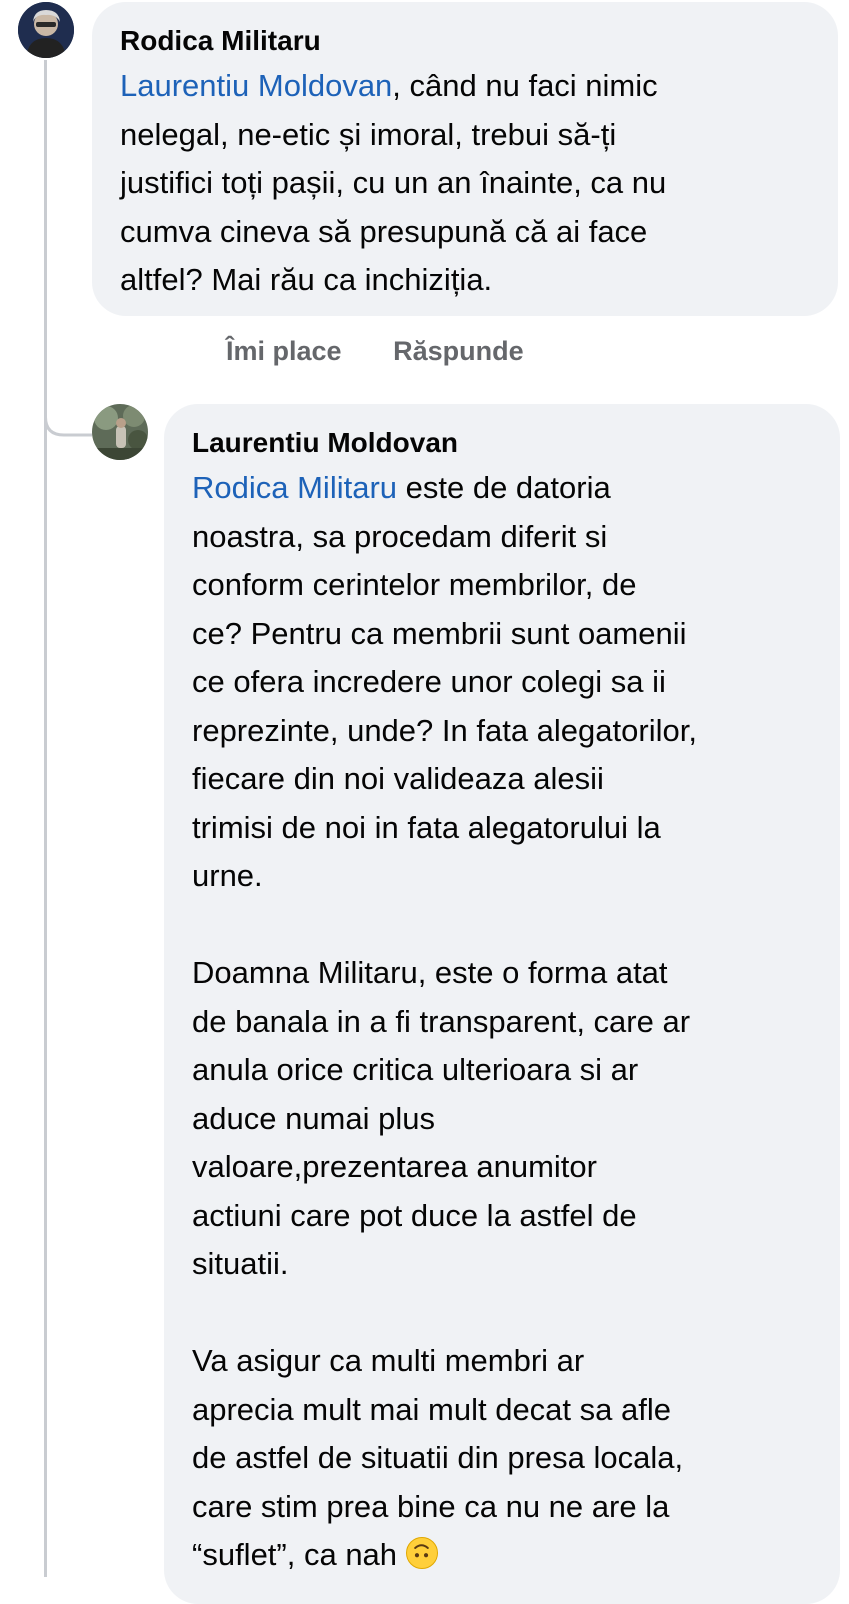  What do you see at coordinates (294, 487) in the screenshot?
I see `mention-link: Rodica Militaru` at bounding box center [294, 487].